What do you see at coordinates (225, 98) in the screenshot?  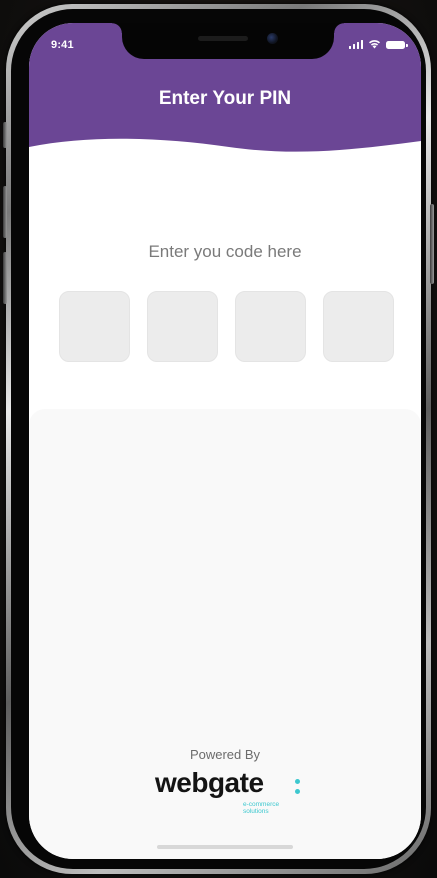 I see `page-title: Enter Your PIN` at bounding box center [225, 98].